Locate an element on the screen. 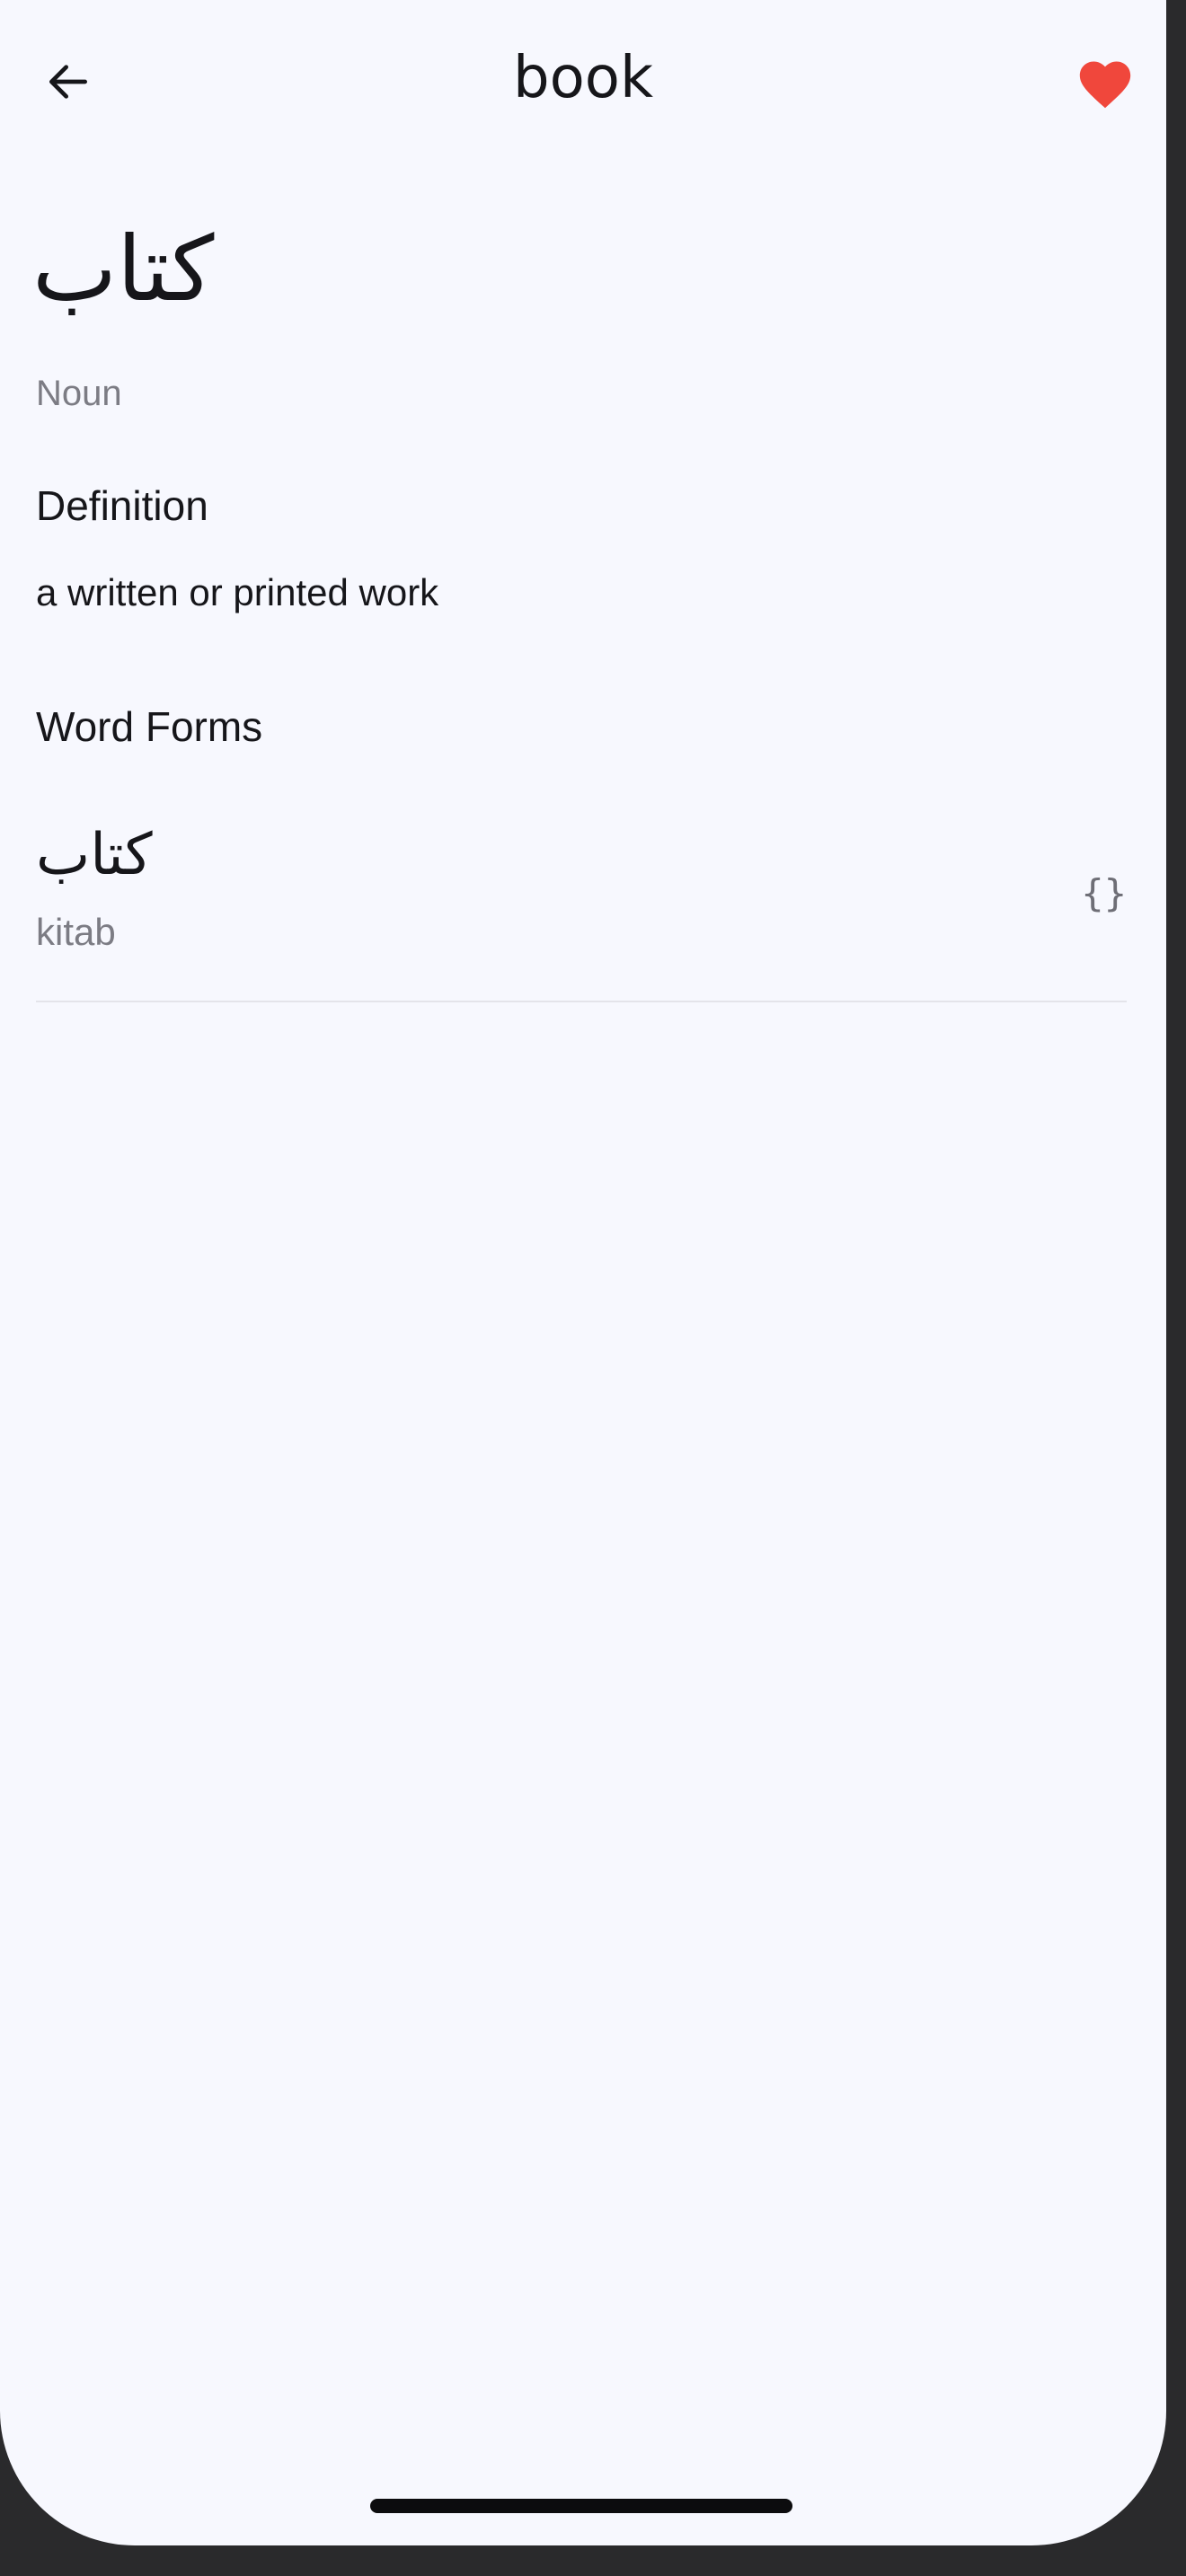  heart-filled-icon is located at coordinates (1105, 85).